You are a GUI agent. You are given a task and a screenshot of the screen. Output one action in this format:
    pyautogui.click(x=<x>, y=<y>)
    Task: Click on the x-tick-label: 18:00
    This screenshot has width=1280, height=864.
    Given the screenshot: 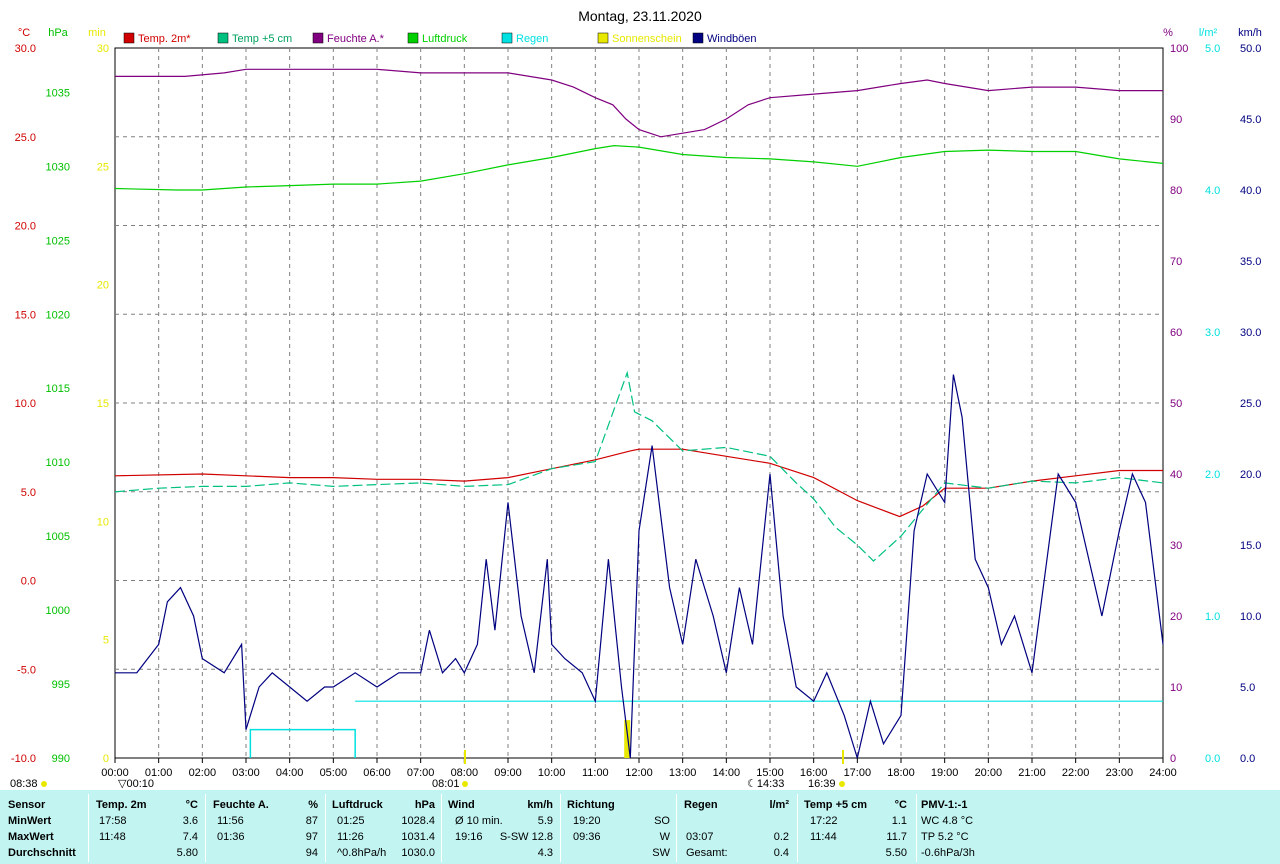 What is the action you would take?
    pyautogui.click(x=901, y=773)
    